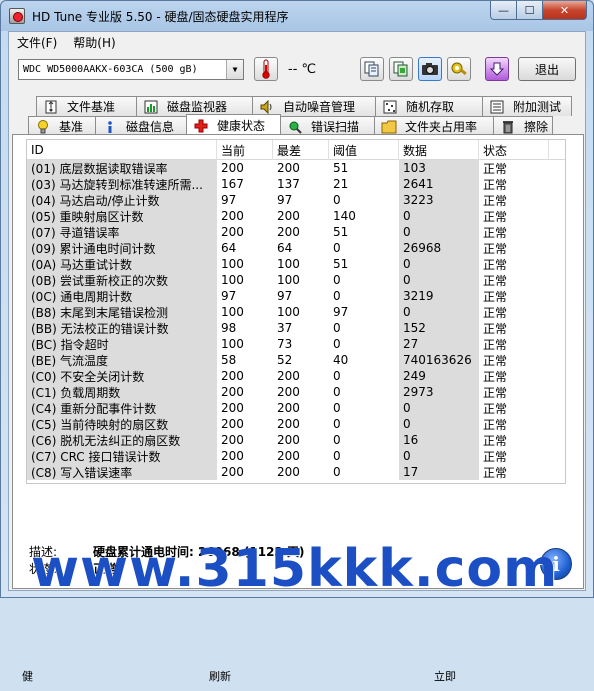  Describe the element at coordinates (51, 107) in the screenshot. I see `file-benchmark-icon` at that location.